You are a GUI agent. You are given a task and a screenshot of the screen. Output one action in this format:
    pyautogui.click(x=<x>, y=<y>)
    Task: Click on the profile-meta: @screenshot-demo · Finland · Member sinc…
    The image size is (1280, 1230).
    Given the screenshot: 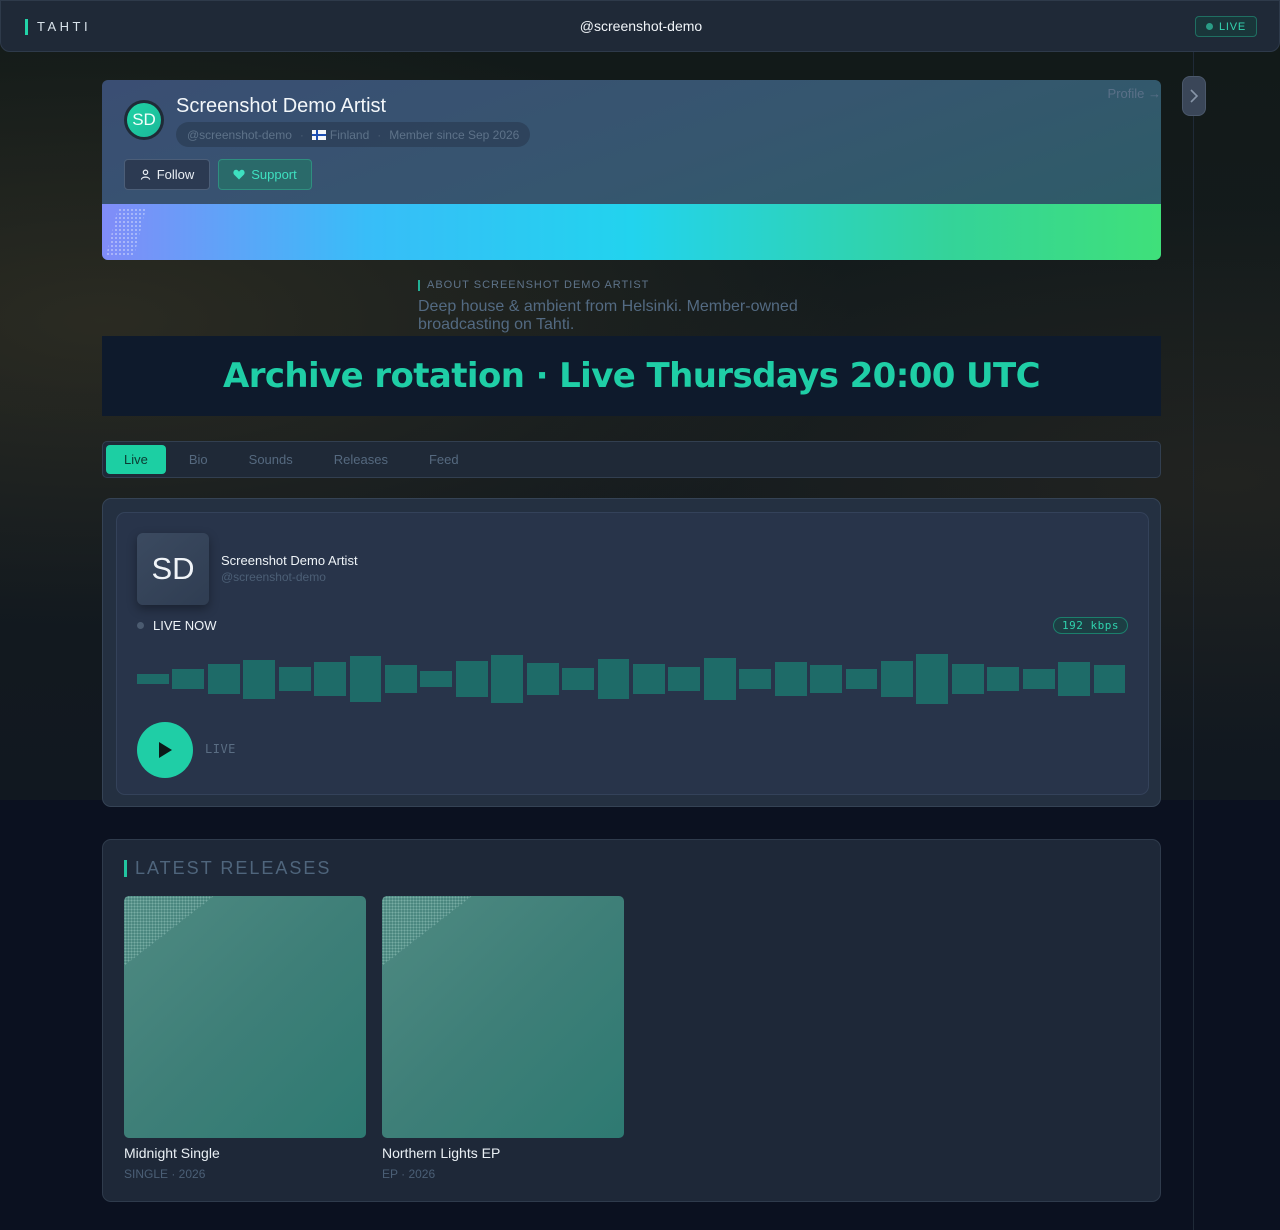 What is the action you would take?
    pyautogui.click(x=353, y=134)
    